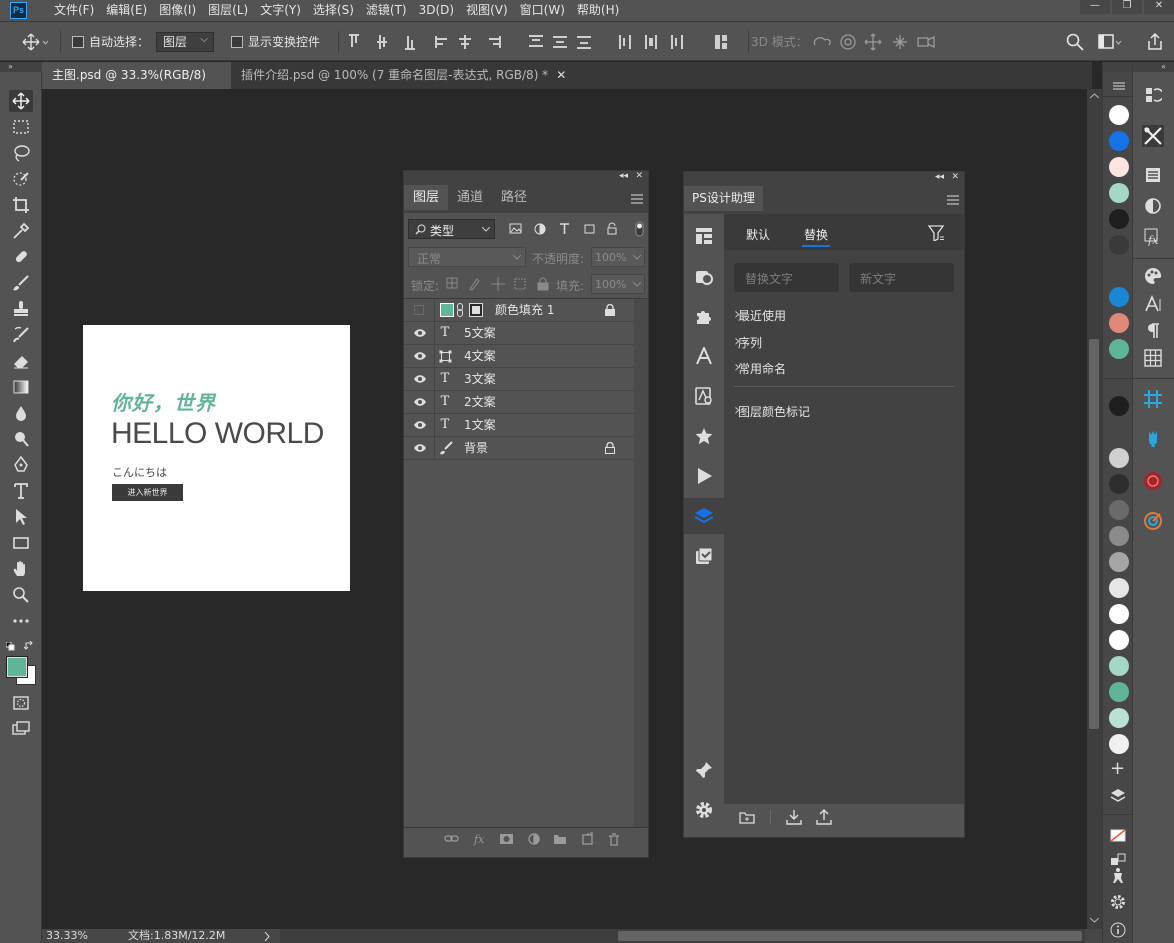 This screenshot has height=943, width=1174. What do you see at coordinates (480, 333) in the screenshot?
I see `layer-name: 5文案` at bounding box center [480, 333].